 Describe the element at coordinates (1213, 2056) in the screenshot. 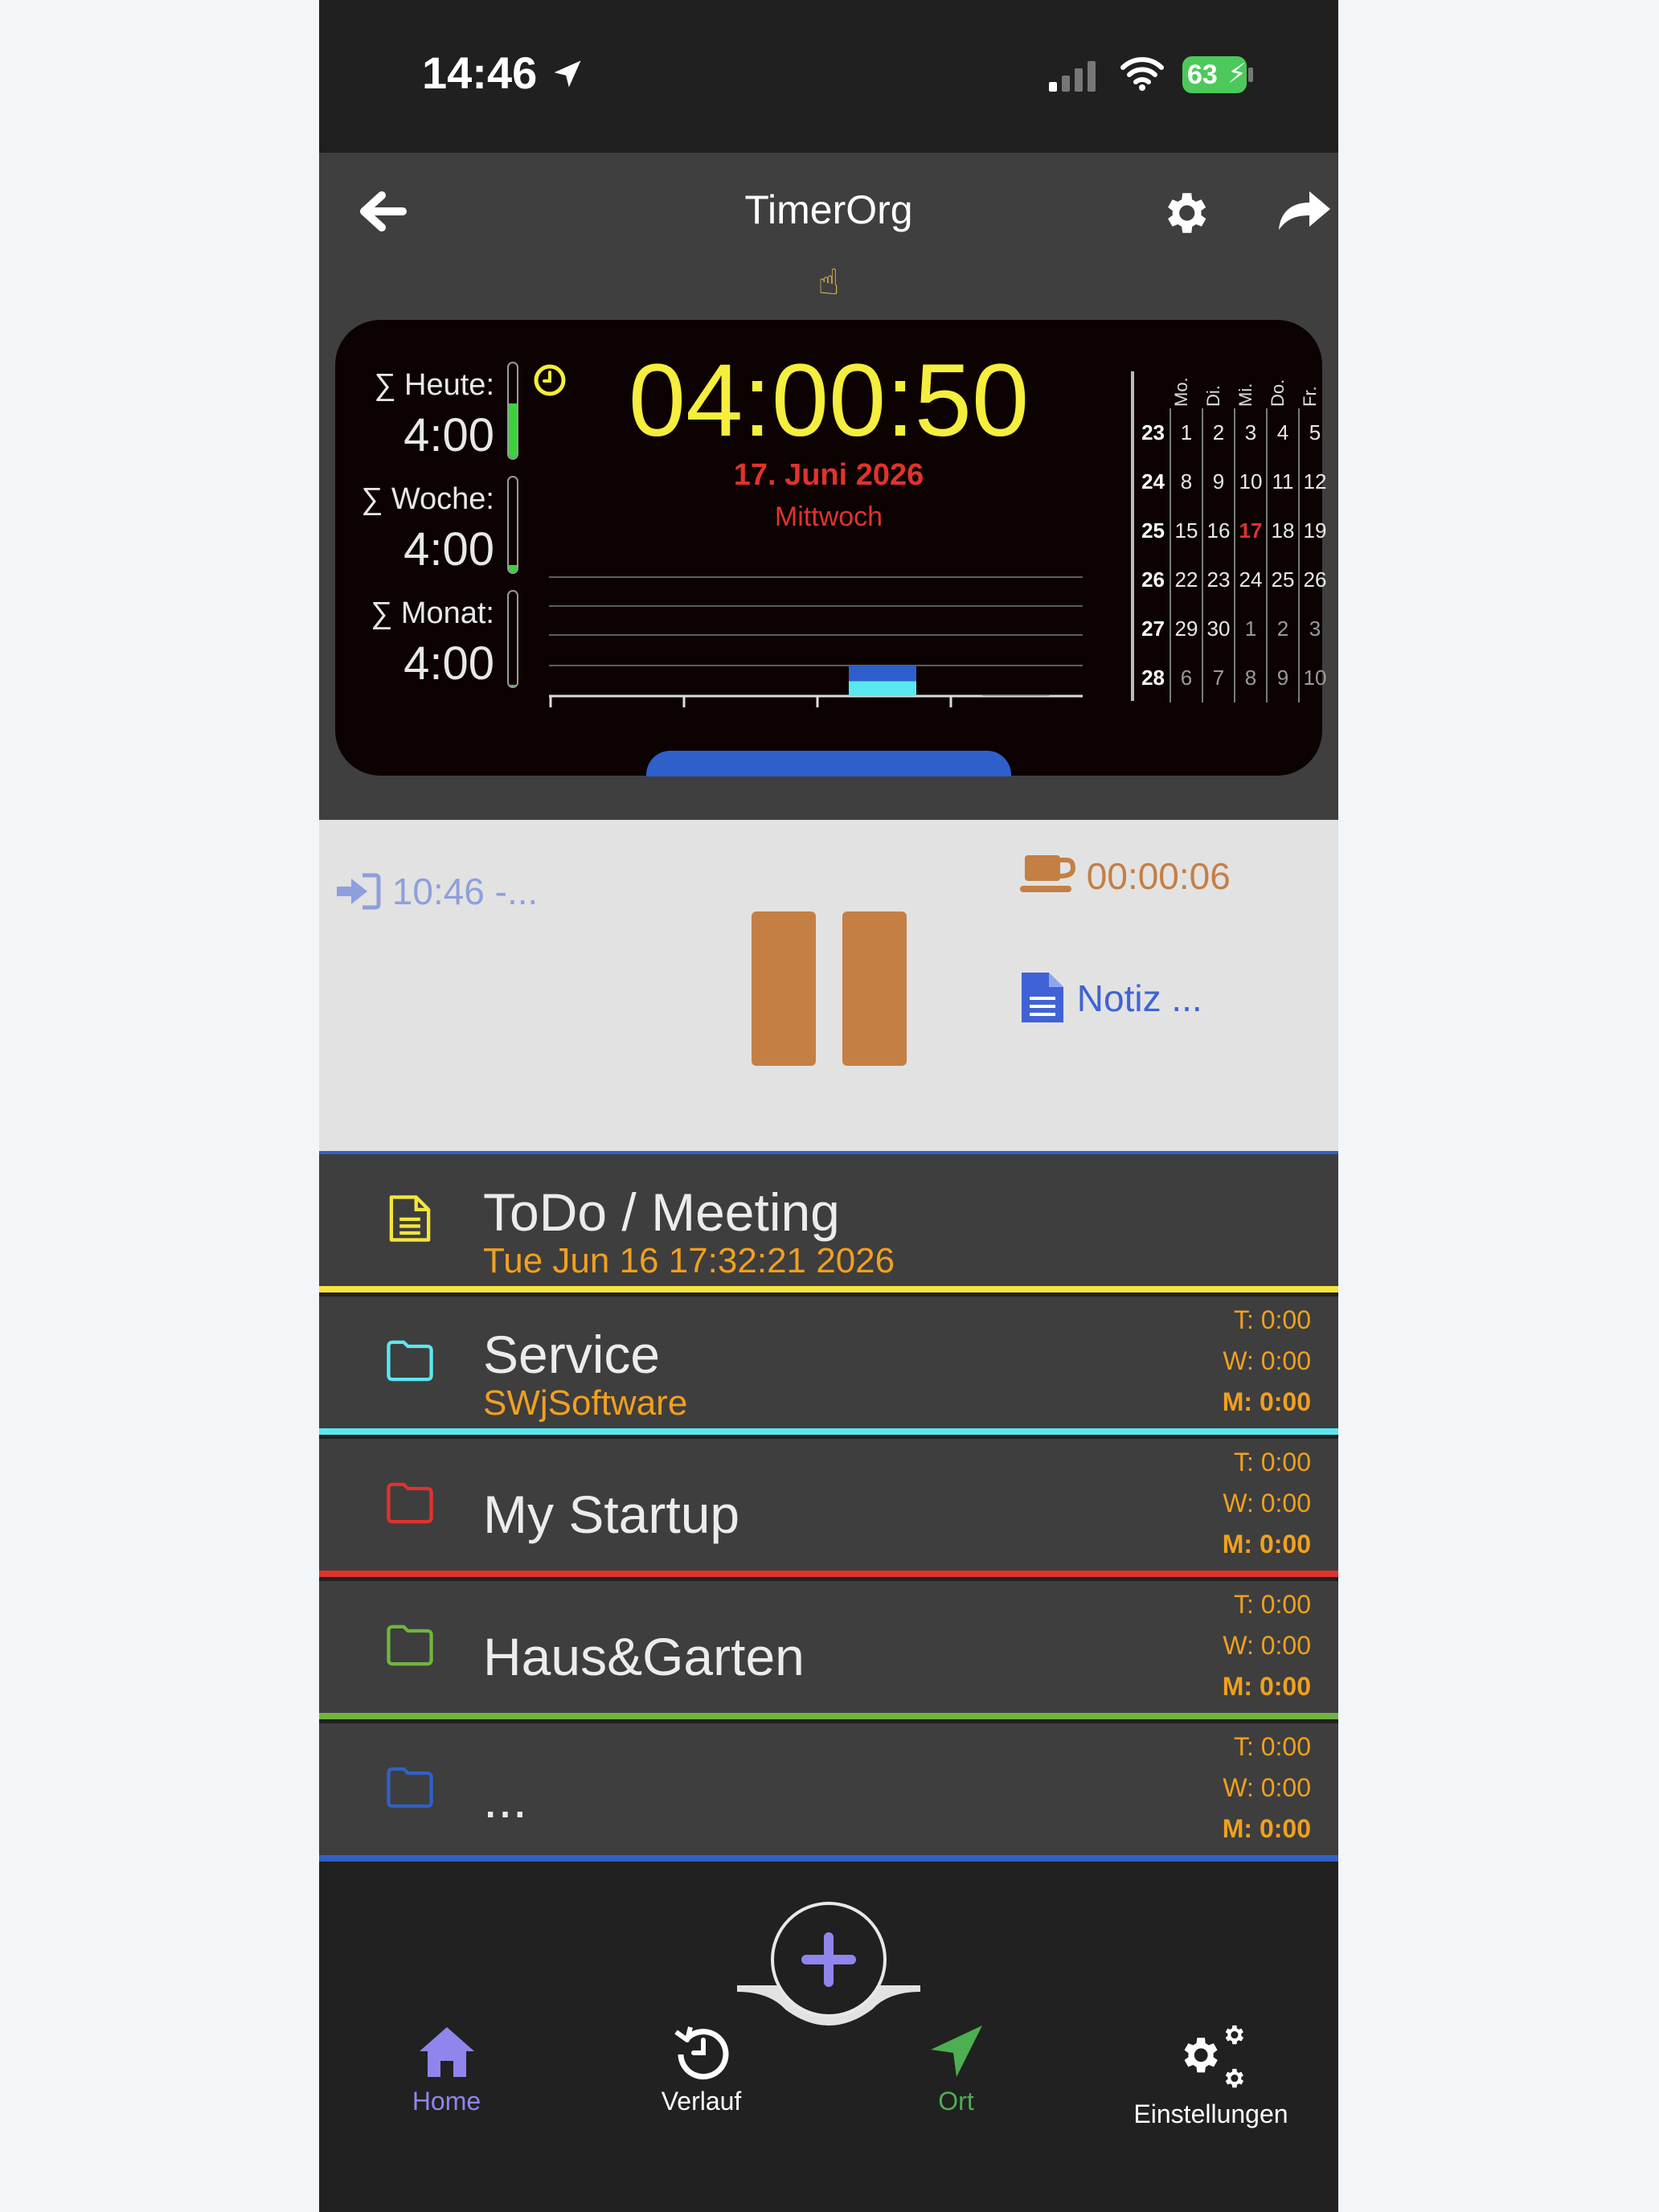

I see `gears-icon` at that location.